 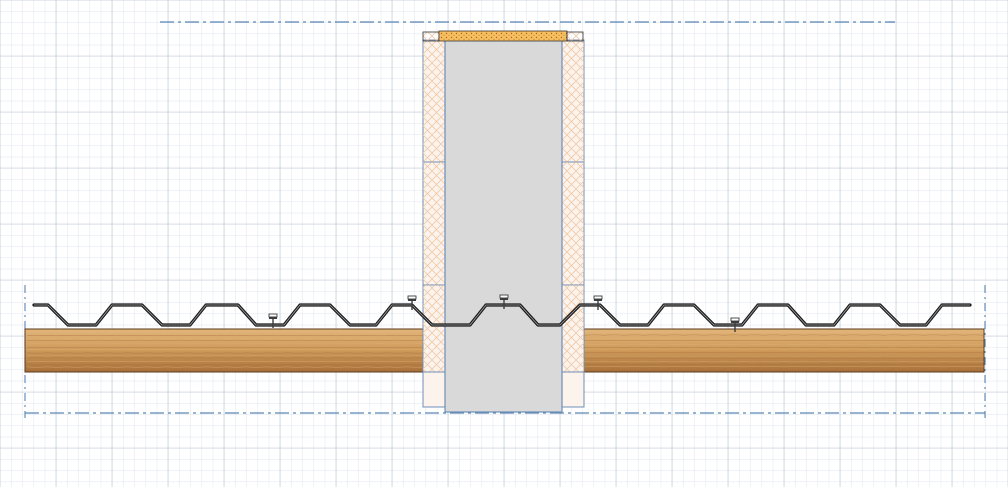 I want to click on insulation-panel-right, so click(x=573, y=223).